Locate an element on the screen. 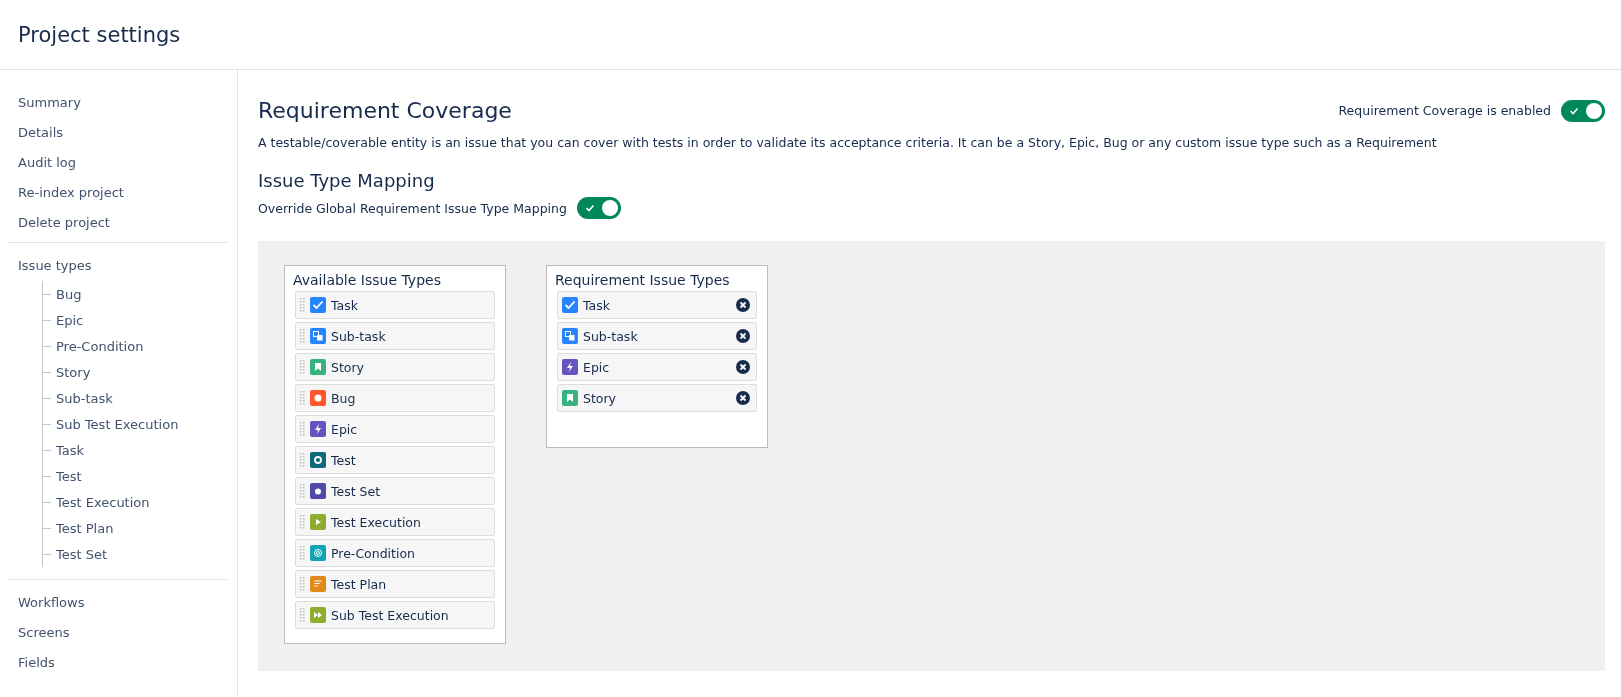  section-title: Issue Type Mapping is located at coordinates (347, 180).